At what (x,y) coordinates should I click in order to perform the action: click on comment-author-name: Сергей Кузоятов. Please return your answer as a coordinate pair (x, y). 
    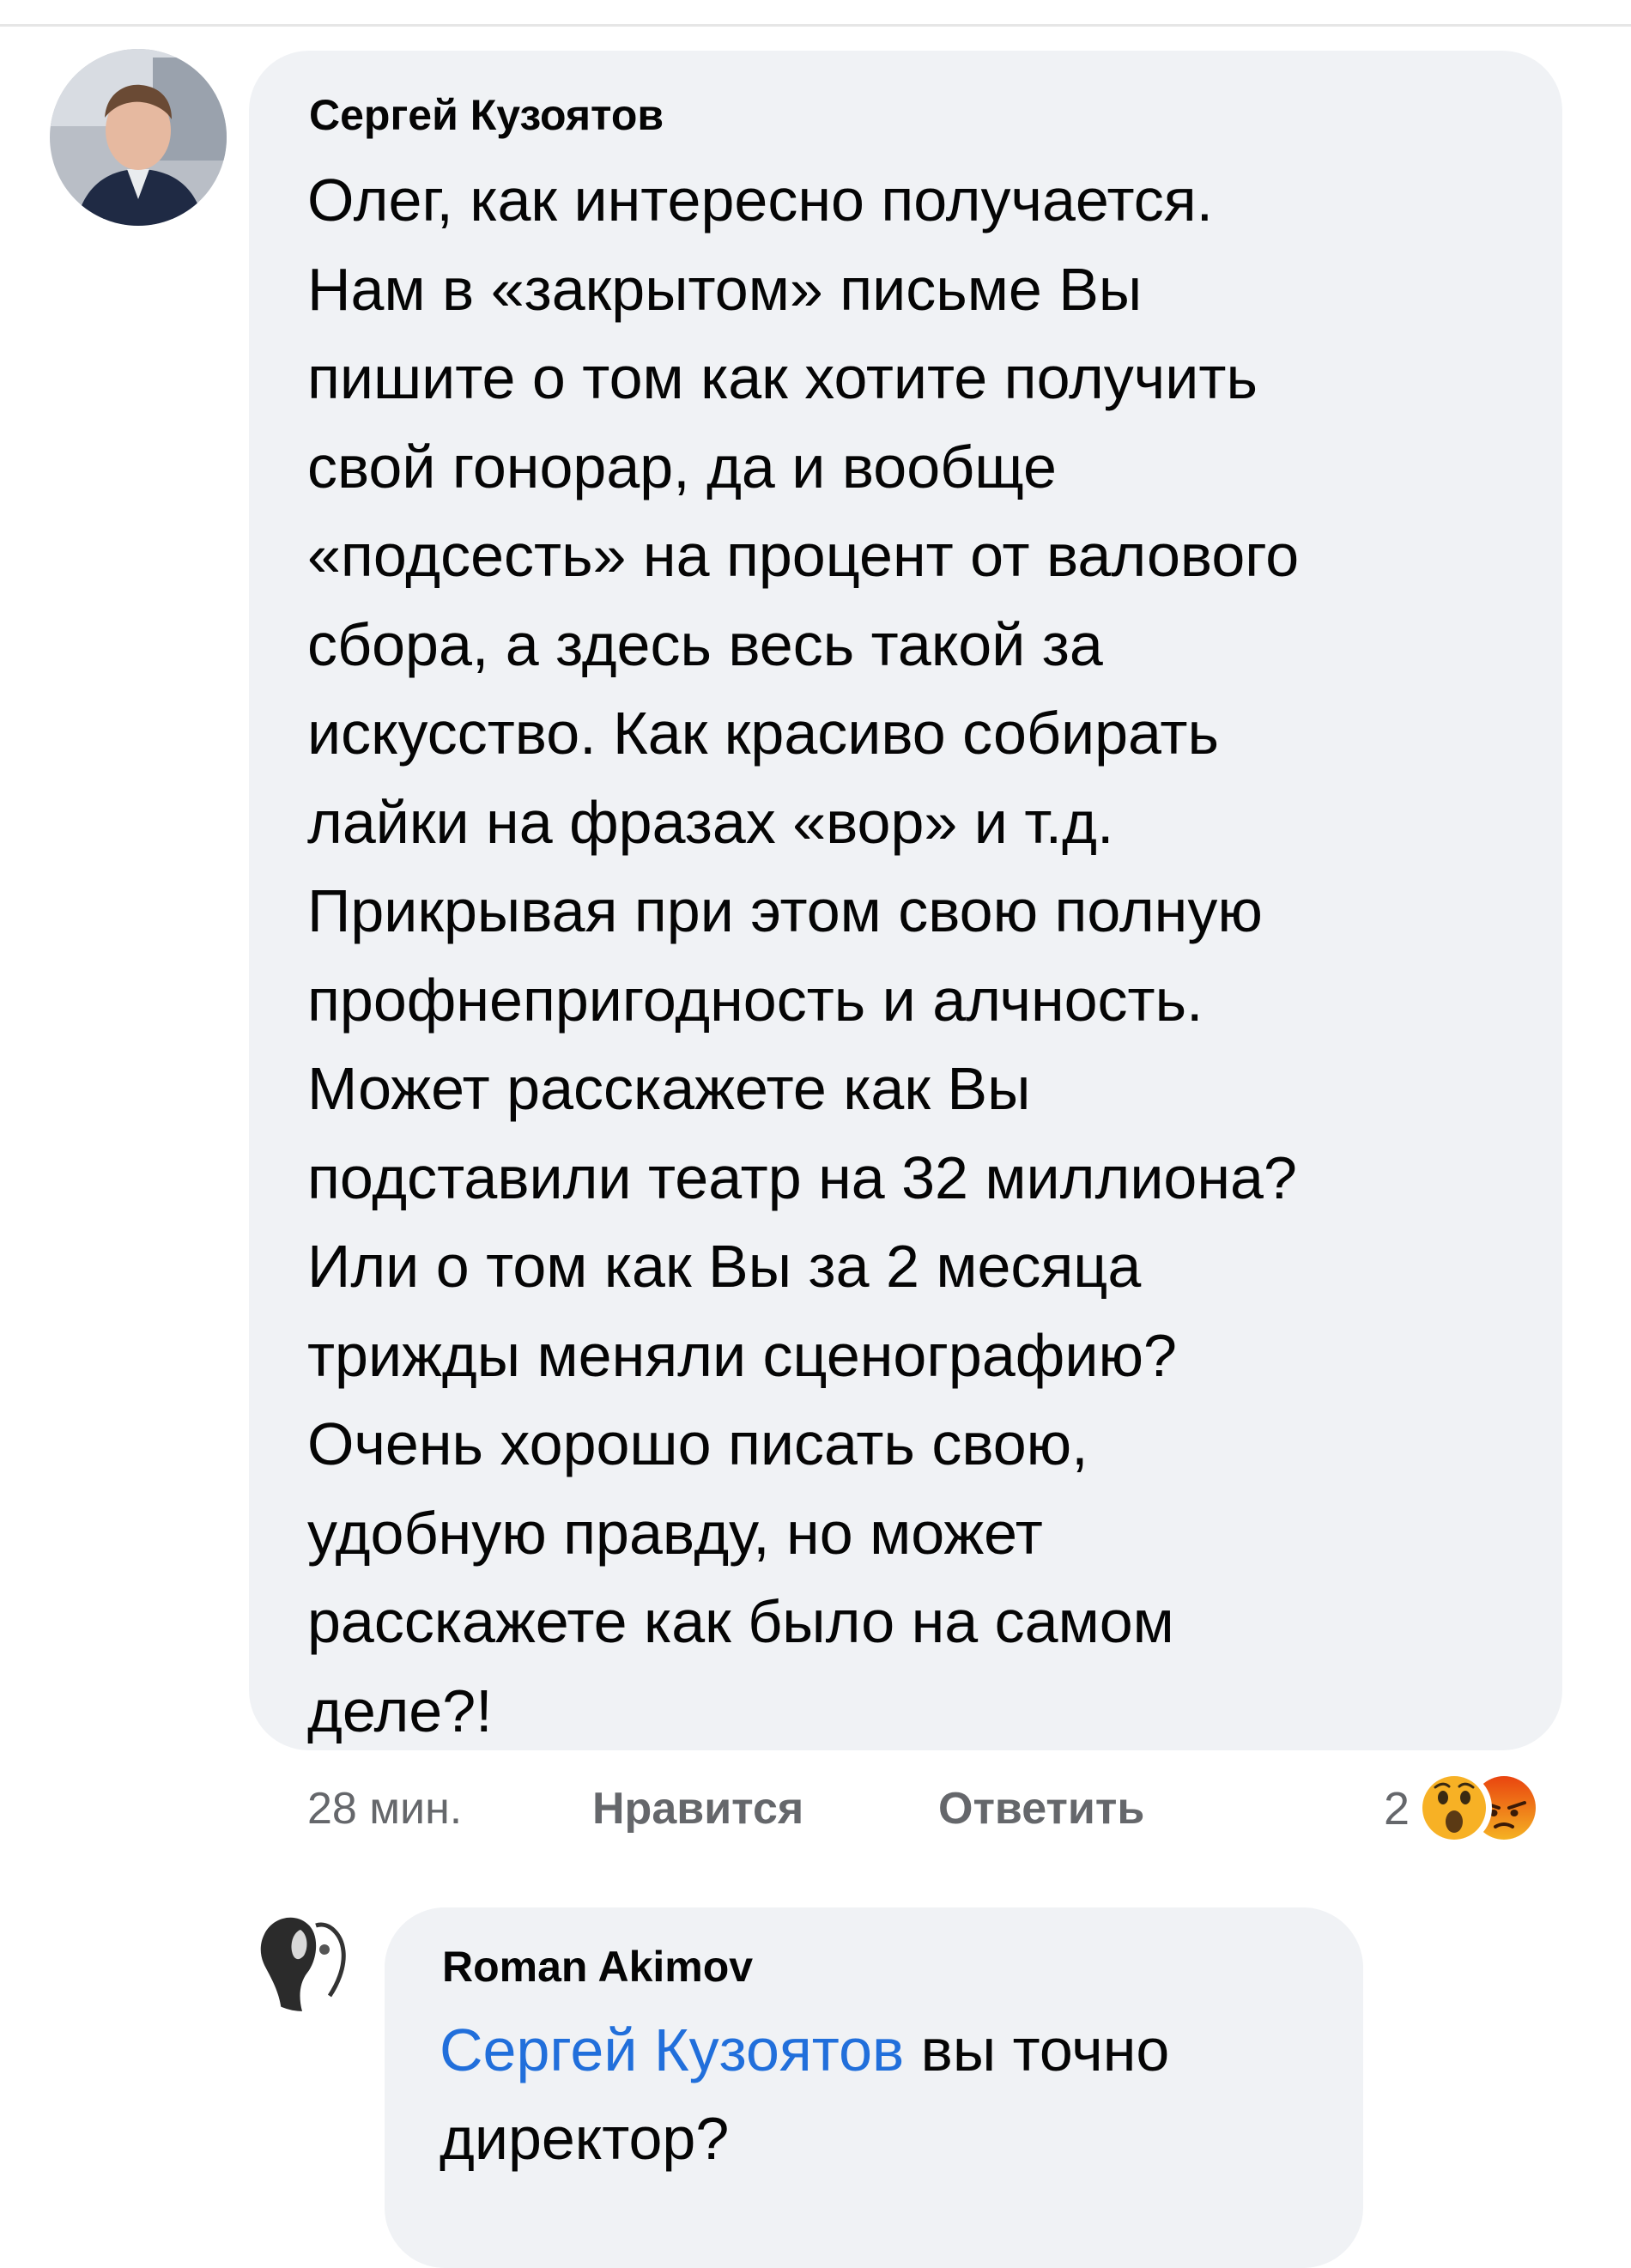
    Looking at the image, I should click on (486, 115).